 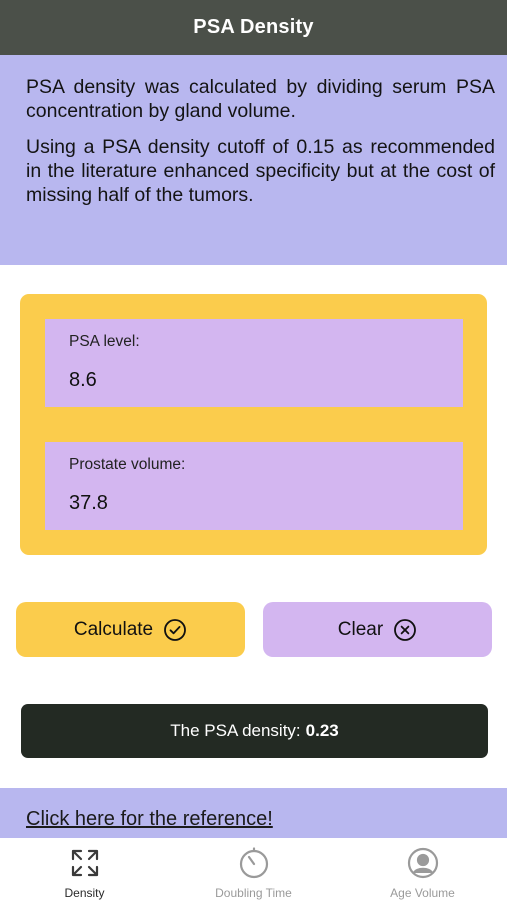 I want to click on tab-density: Density, so click(x=84, y=869).